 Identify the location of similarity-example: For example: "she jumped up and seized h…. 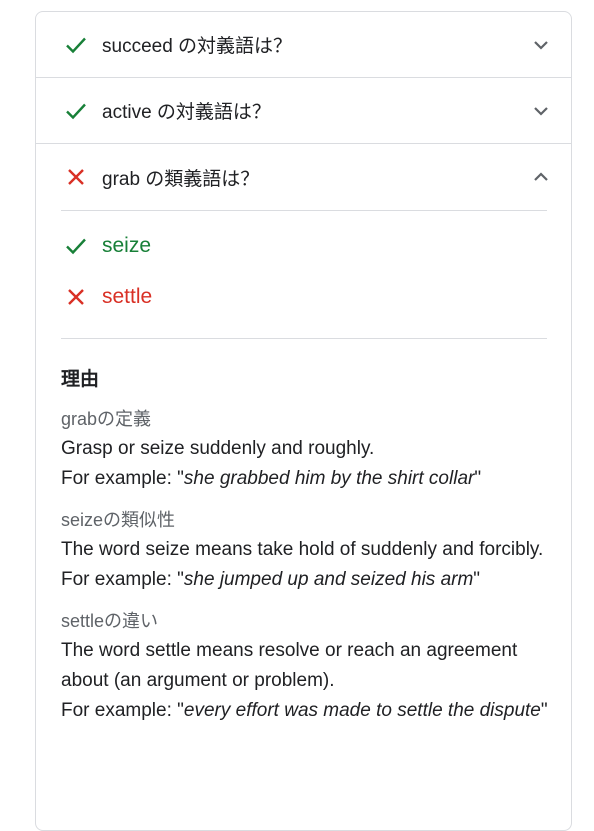
(271, 579).